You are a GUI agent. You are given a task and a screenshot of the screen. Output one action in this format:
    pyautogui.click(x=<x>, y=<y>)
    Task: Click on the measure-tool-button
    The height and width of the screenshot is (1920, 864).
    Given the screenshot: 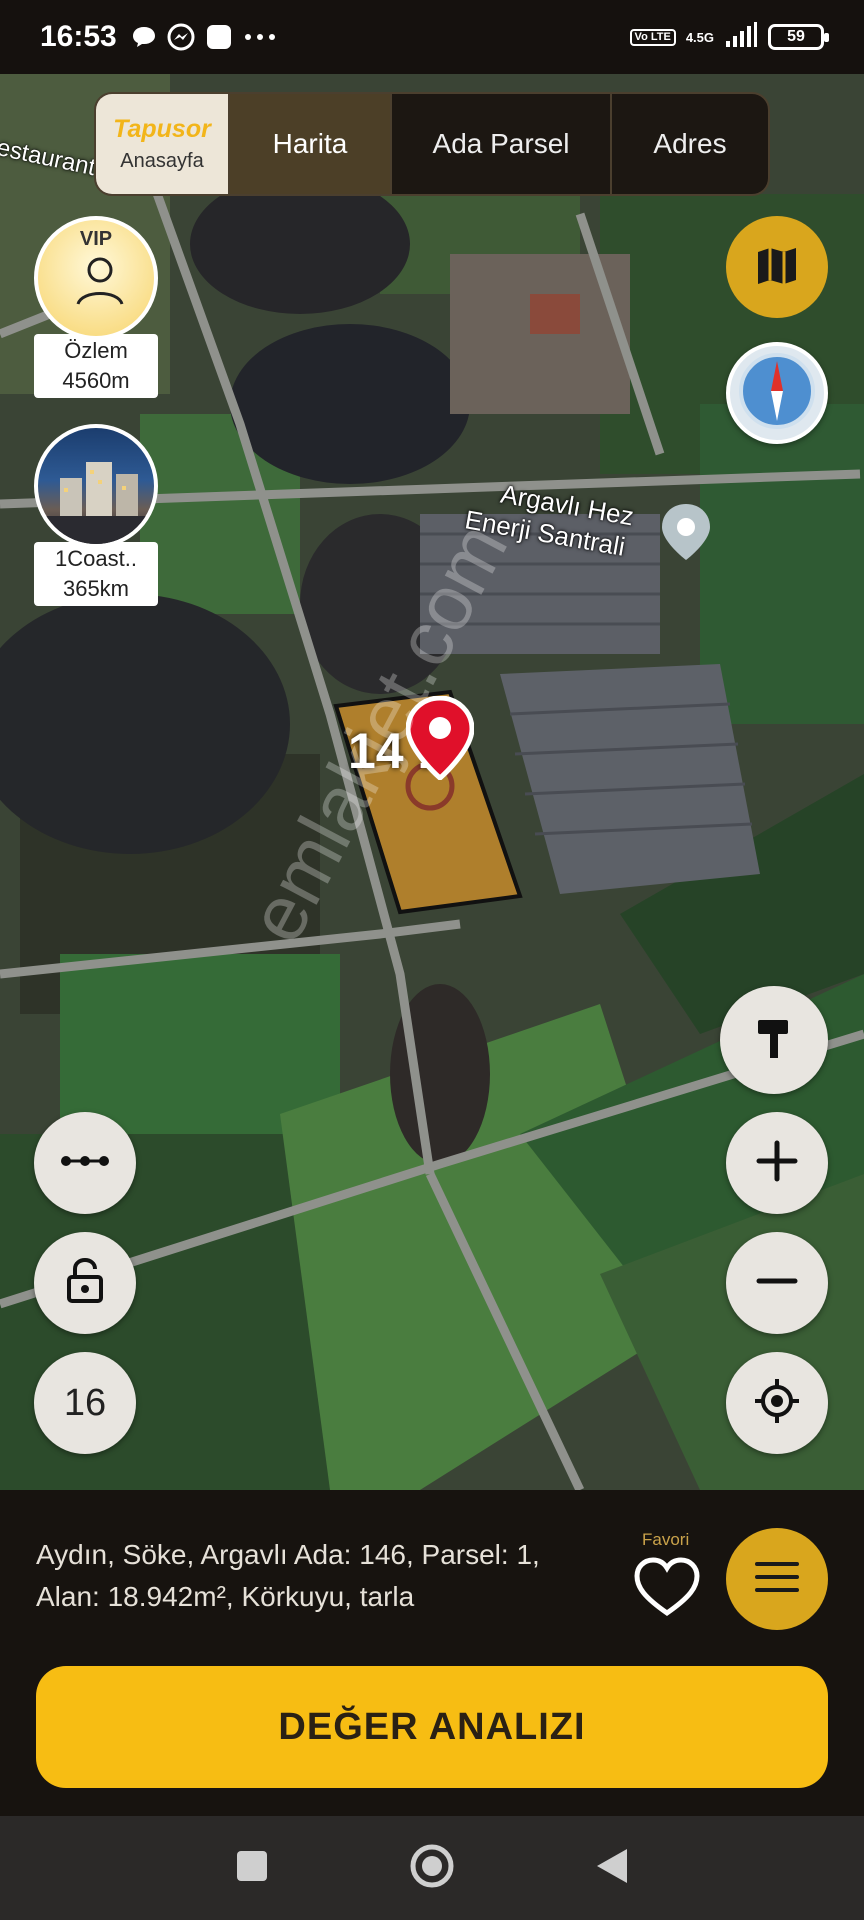 What is the action you would take?
    pyautogui.click(x=774, y=1040)
    